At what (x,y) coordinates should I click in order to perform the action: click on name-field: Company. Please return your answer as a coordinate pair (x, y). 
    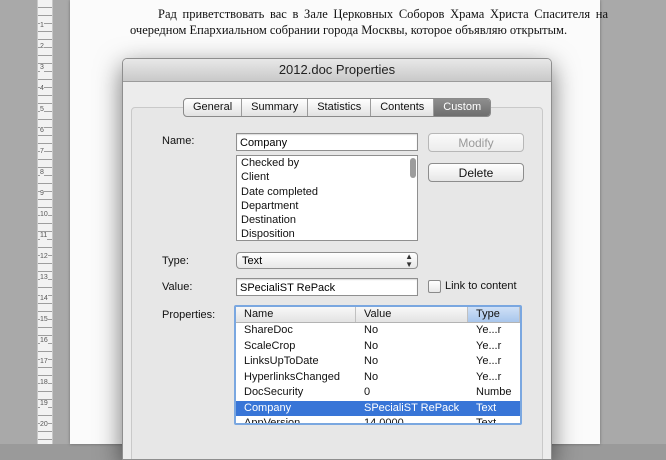
    Looking at the image, I should click on (327, 142).